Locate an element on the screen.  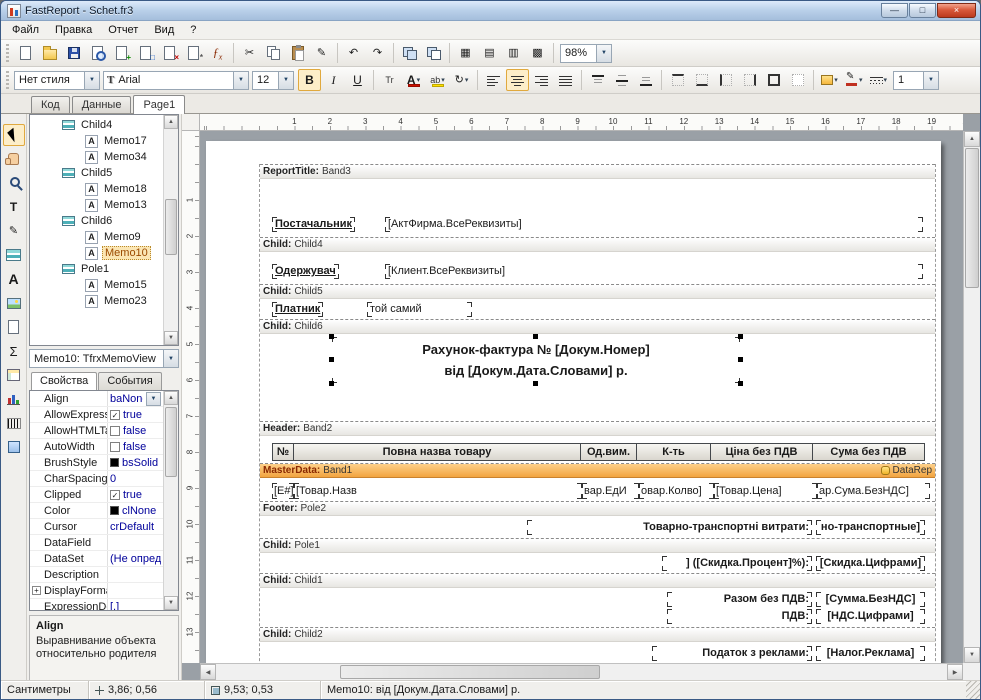
tree-item-memo34: A Memo34 is located at coordinates (96, 157).